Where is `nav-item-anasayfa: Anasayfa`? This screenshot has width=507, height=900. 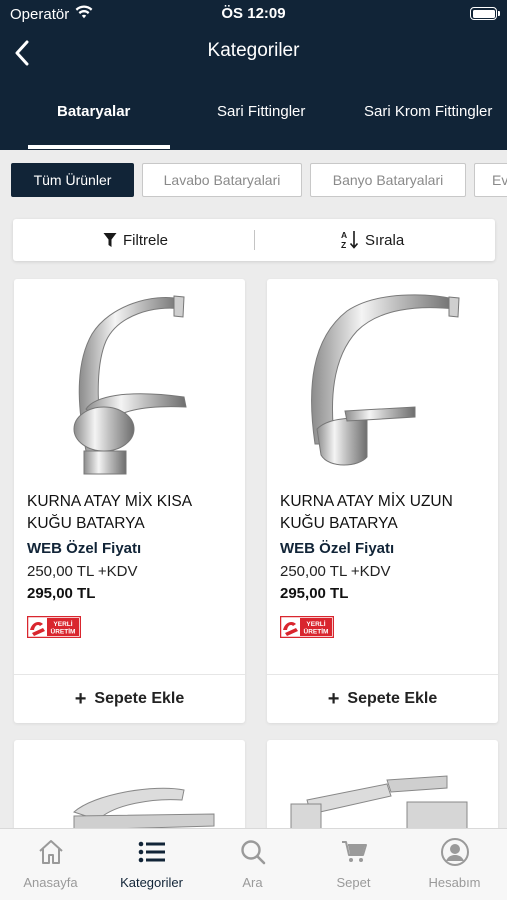
nav-item-anasayfa: Anasayfa is located at coordinates (50, 864).